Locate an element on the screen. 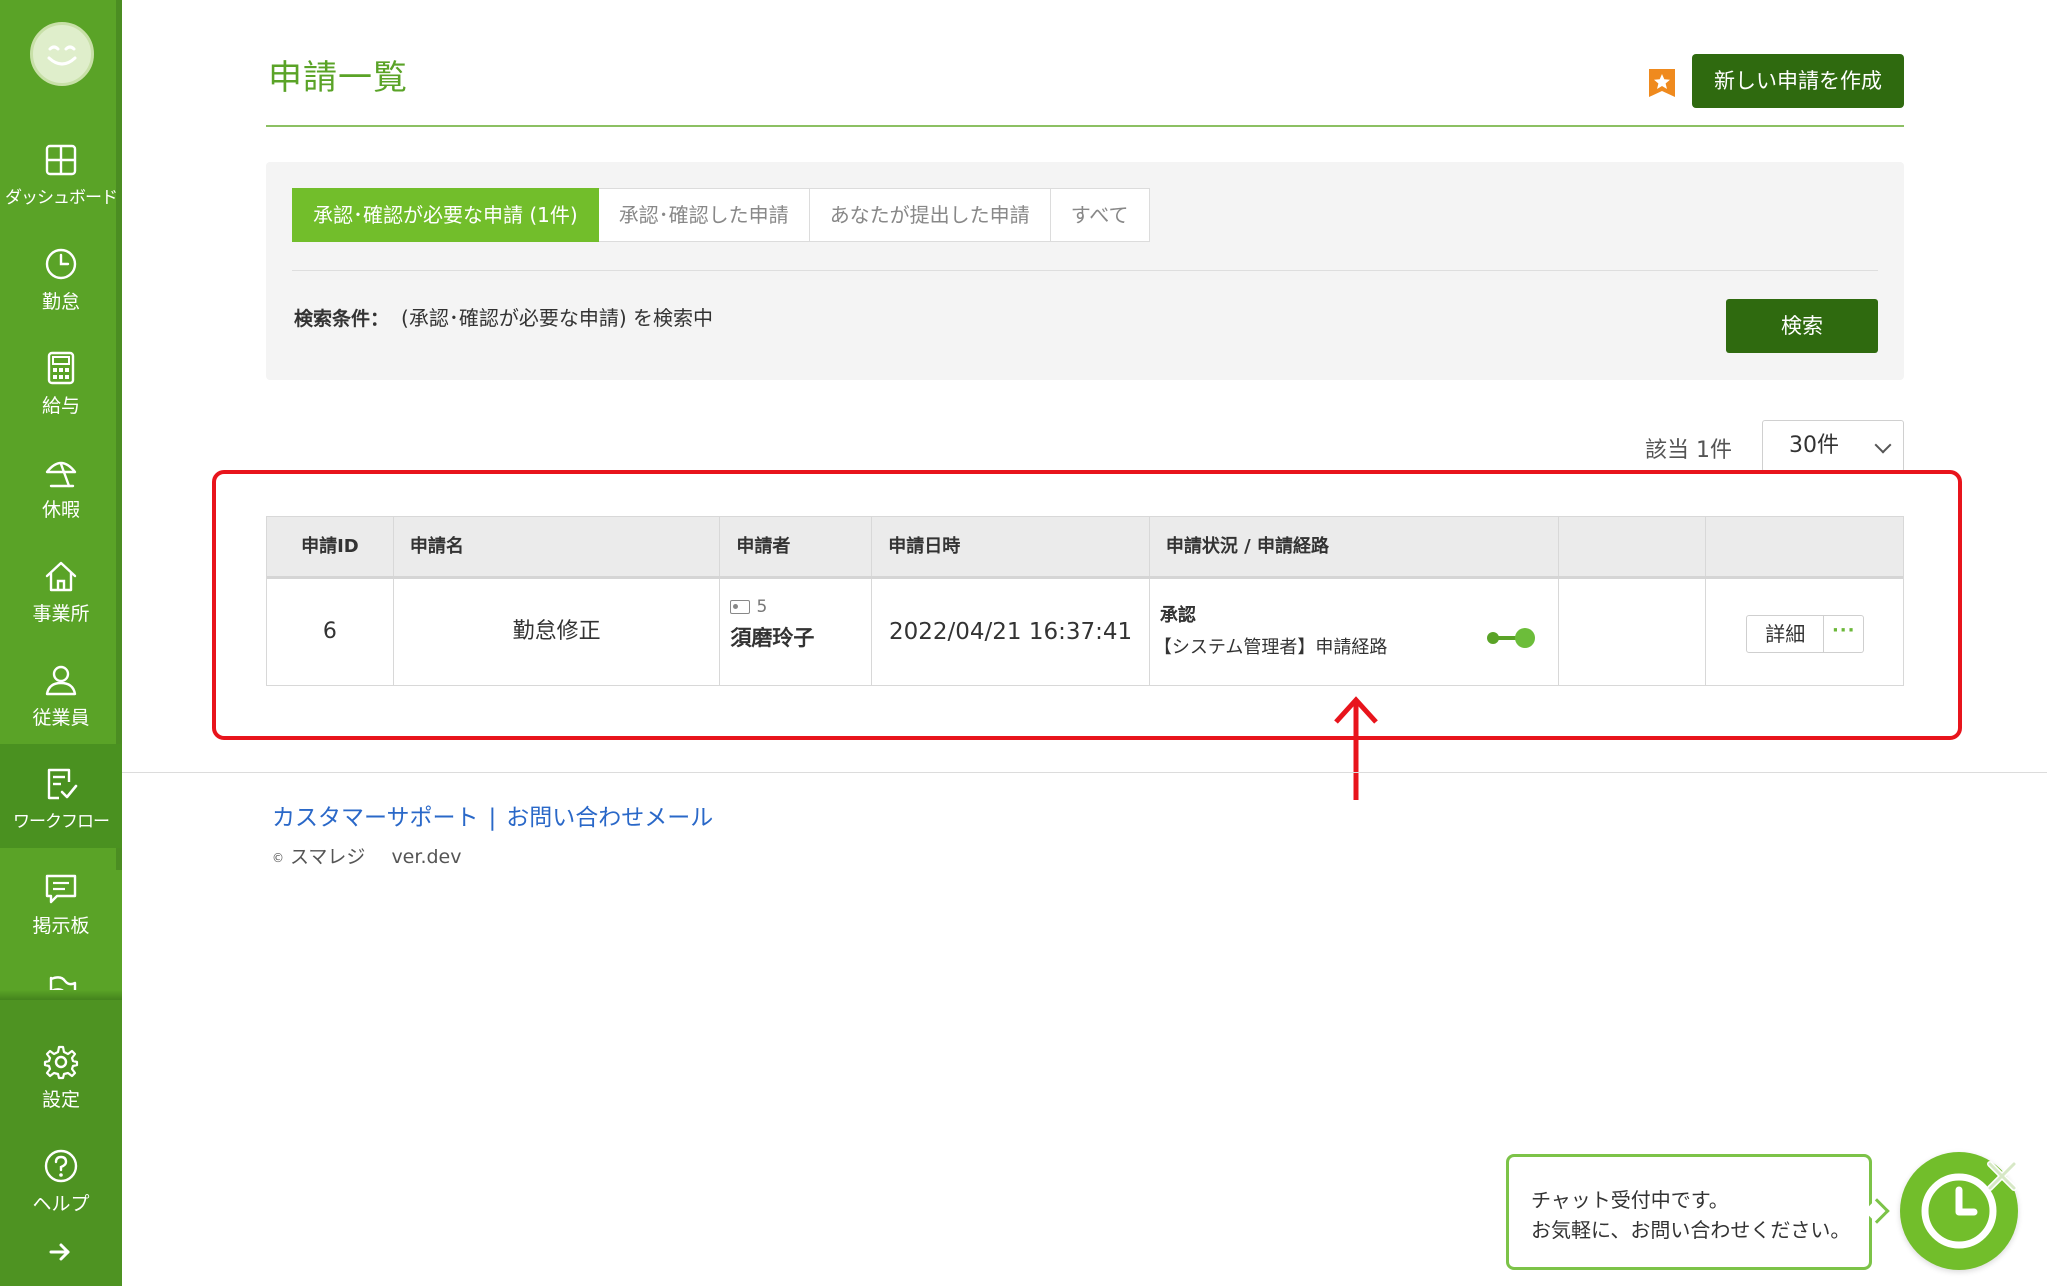  tab-needs-approval: 承認･確認が必要な申請 (1件) is located at coordinates (445, 215).